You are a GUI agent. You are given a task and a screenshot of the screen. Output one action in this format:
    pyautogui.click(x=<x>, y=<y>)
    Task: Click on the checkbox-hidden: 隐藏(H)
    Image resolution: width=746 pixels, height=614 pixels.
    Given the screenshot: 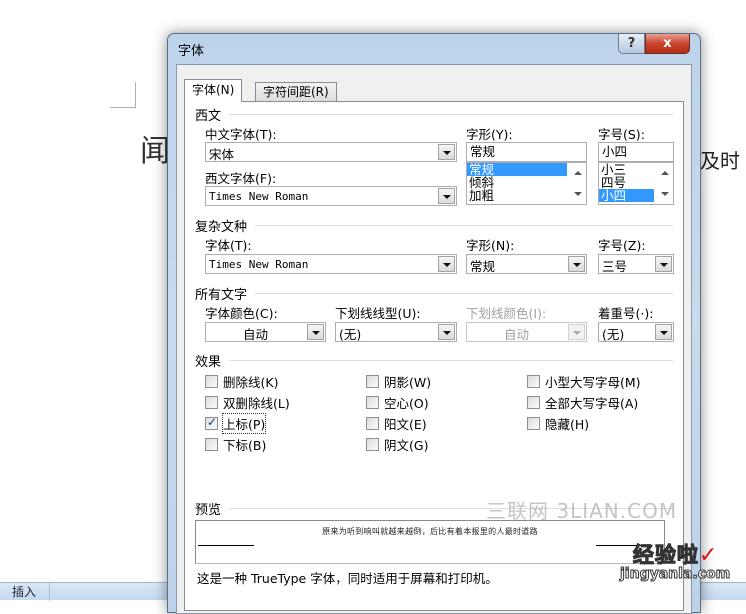 What is the action you would take?
    pyautogui.click(x=558, y=423)
    